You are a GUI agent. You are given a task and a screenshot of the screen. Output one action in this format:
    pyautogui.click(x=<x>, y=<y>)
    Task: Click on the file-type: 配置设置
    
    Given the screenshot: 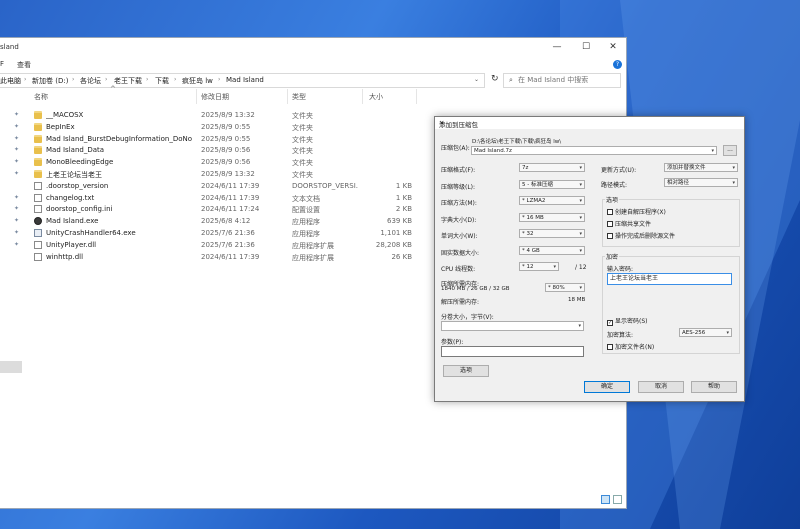 What is the action you would take?
    pyautogui.click(x=306, y=210)
    